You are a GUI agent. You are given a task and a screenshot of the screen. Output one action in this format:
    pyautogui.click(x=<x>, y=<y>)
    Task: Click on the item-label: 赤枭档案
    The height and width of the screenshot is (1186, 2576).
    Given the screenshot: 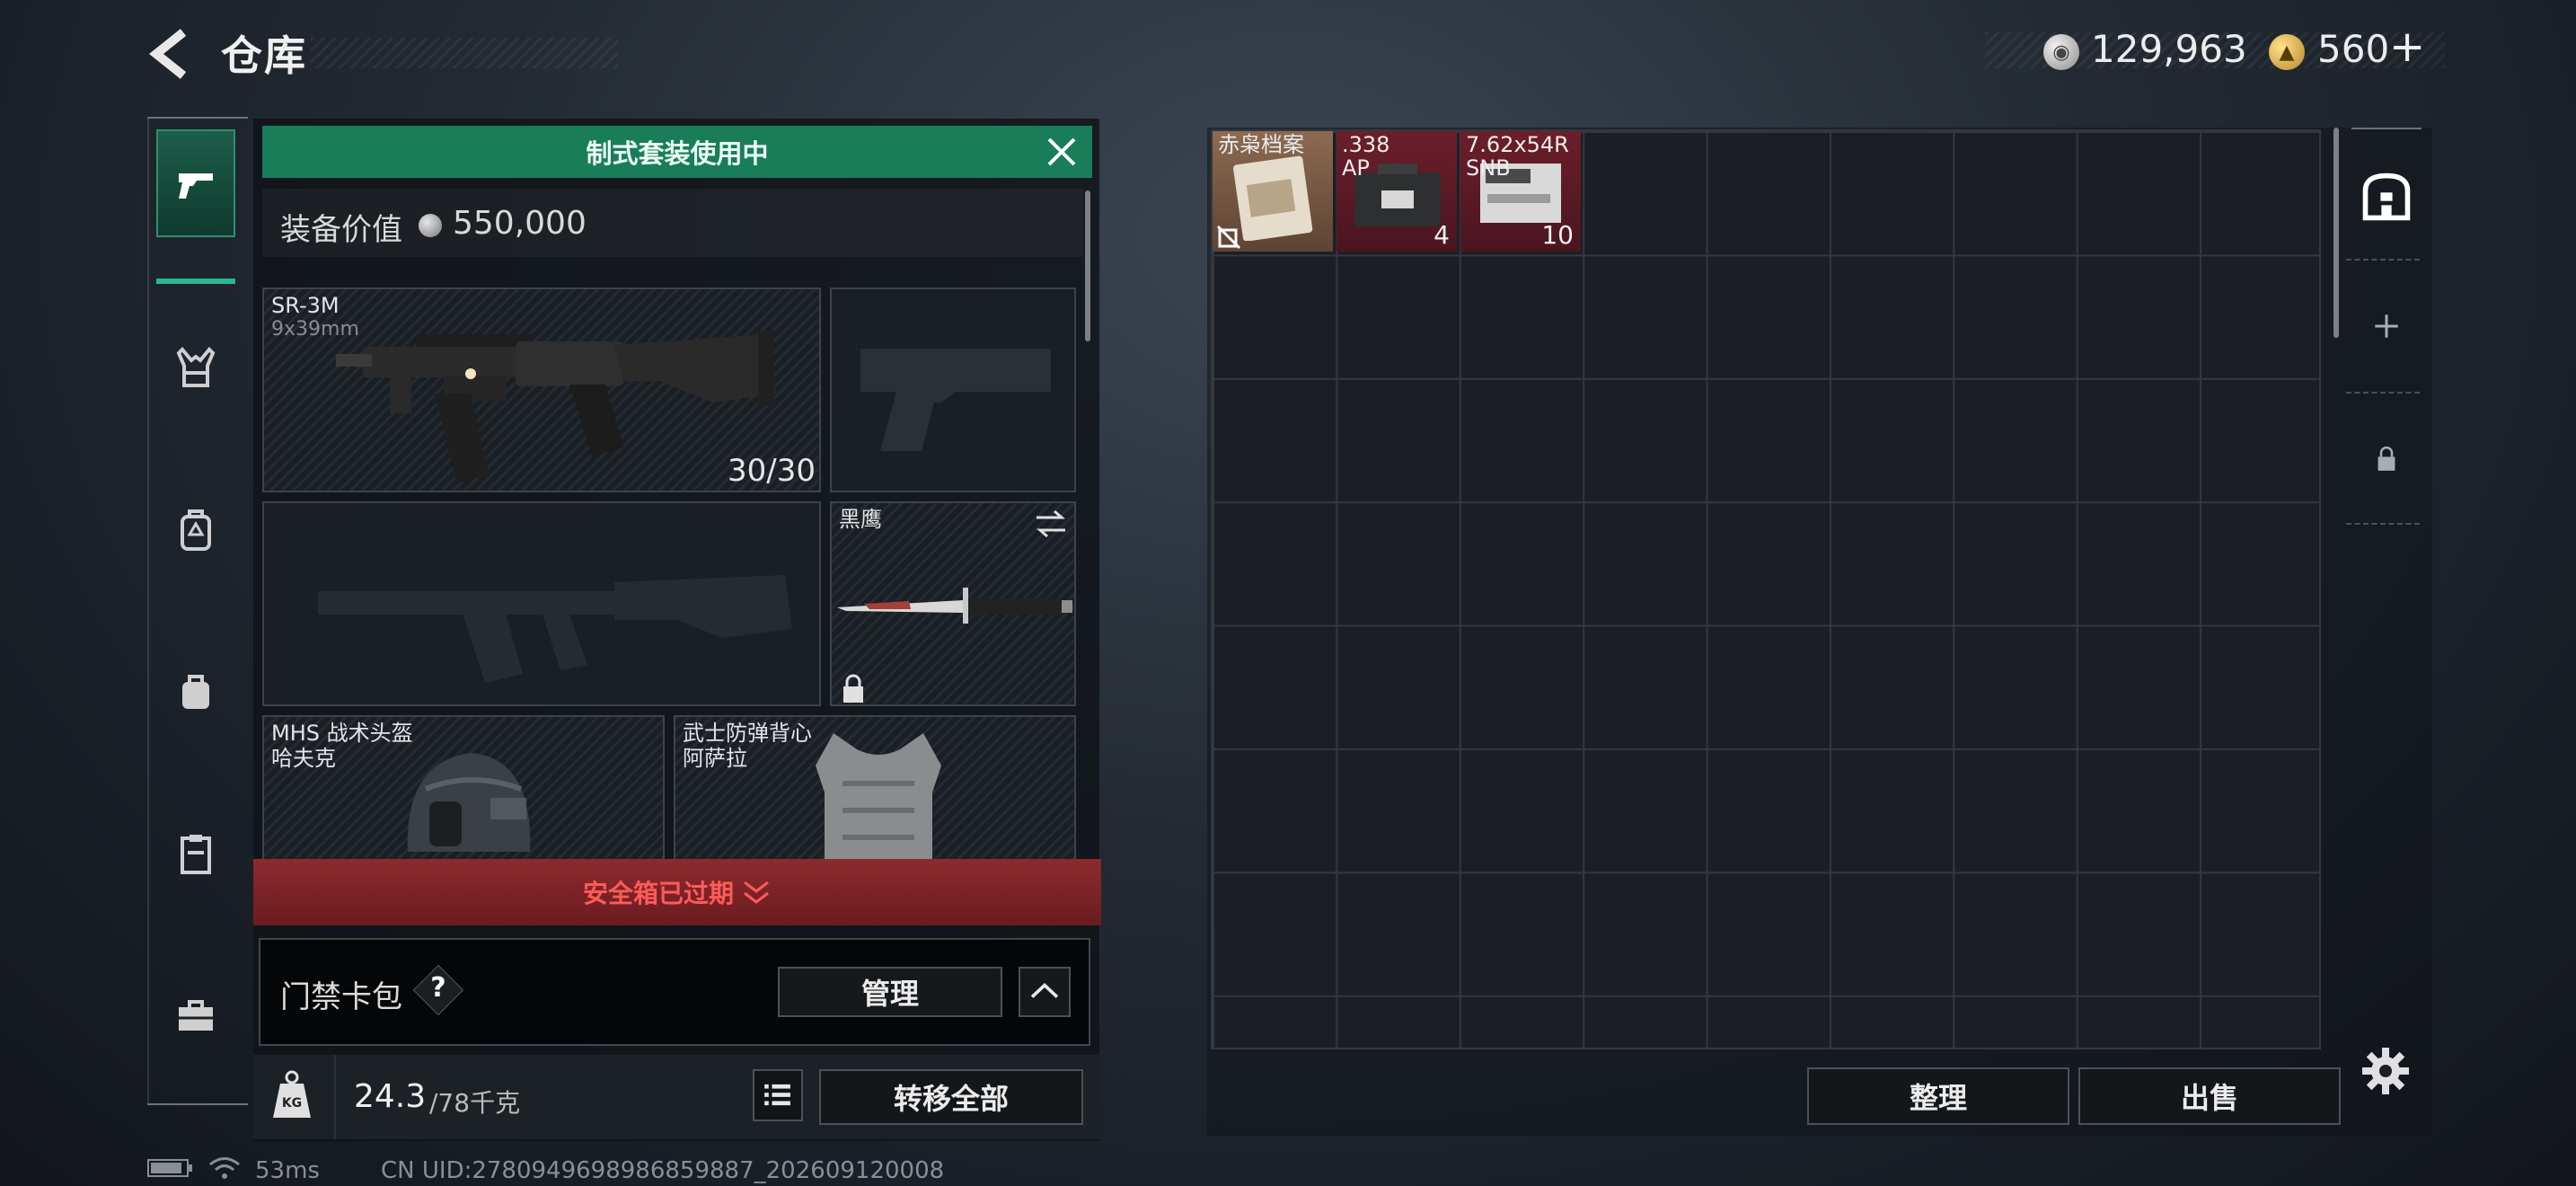 What is the action you would take?
    pyautogui.click(x=1261, y=144)
    